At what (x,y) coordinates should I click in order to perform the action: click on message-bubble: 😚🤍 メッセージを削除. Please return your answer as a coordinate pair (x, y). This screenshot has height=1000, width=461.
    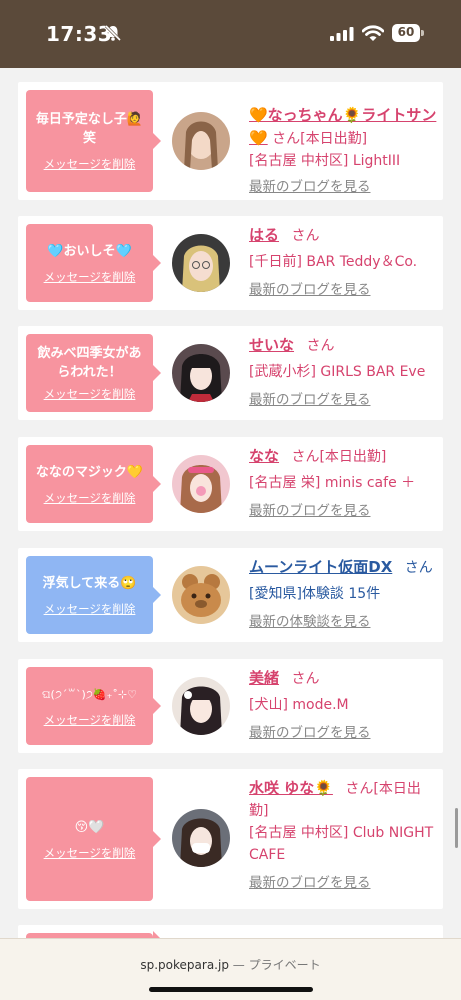
    Looking at the image, I should click on (93, 839).